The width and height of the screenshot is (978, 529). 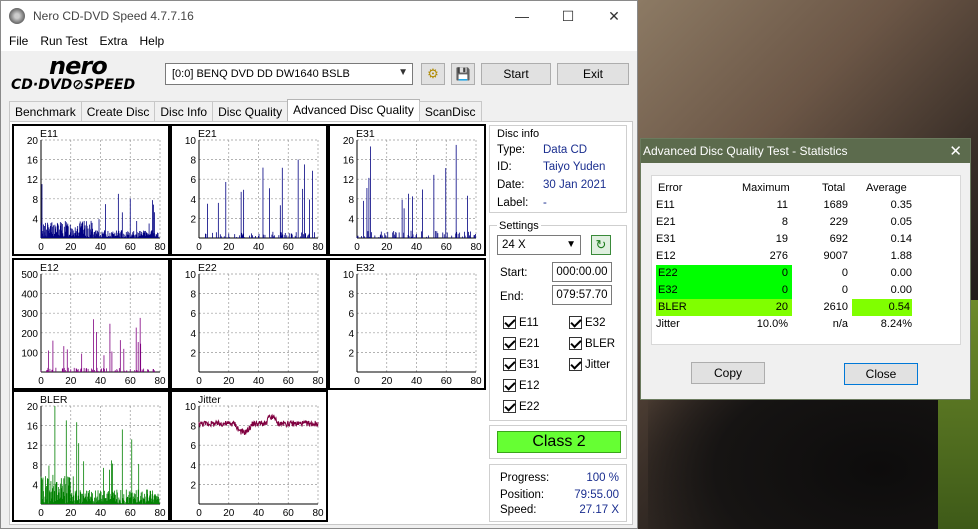 I want to click on menu-extra: Extra, so click(x=113, y=41).